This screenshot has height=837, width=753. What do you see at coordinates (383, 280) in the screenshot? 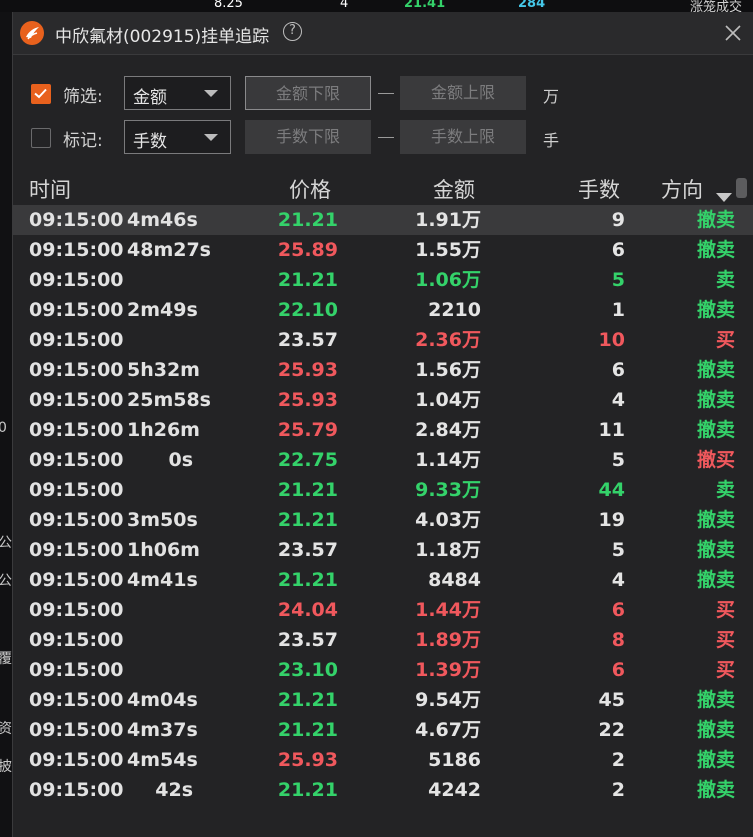
I see `table-row: 09:15:00 21.21 1.06万 5 卖` at bounding box center [383, 280].